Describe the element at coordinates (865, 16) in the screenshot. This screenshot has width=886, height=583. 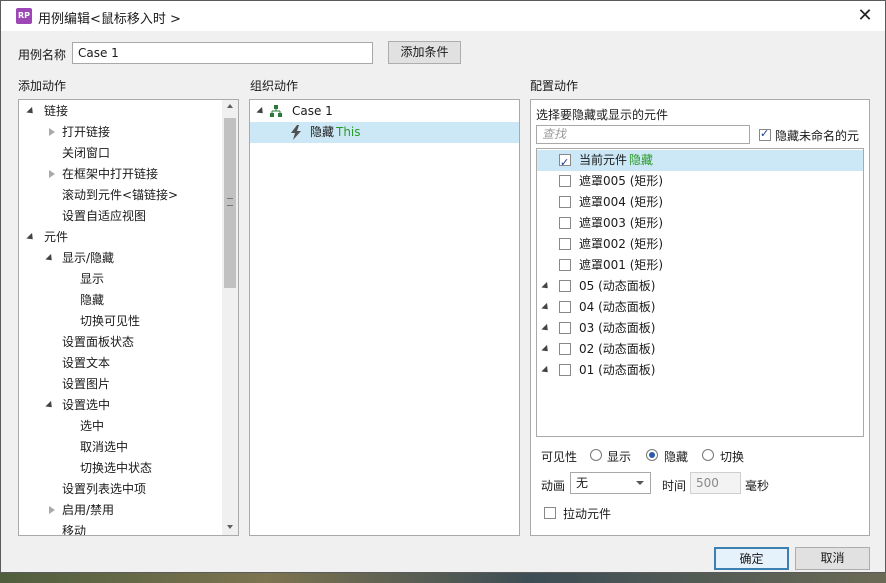
I see `close-icon: ✕` at that location.